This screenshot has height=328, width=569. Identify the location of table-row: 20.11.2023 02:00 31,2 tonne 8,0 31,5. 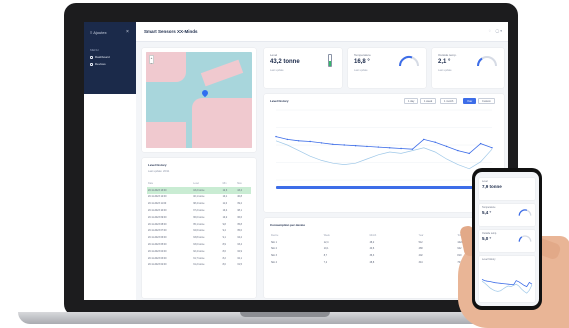
(199, 265).